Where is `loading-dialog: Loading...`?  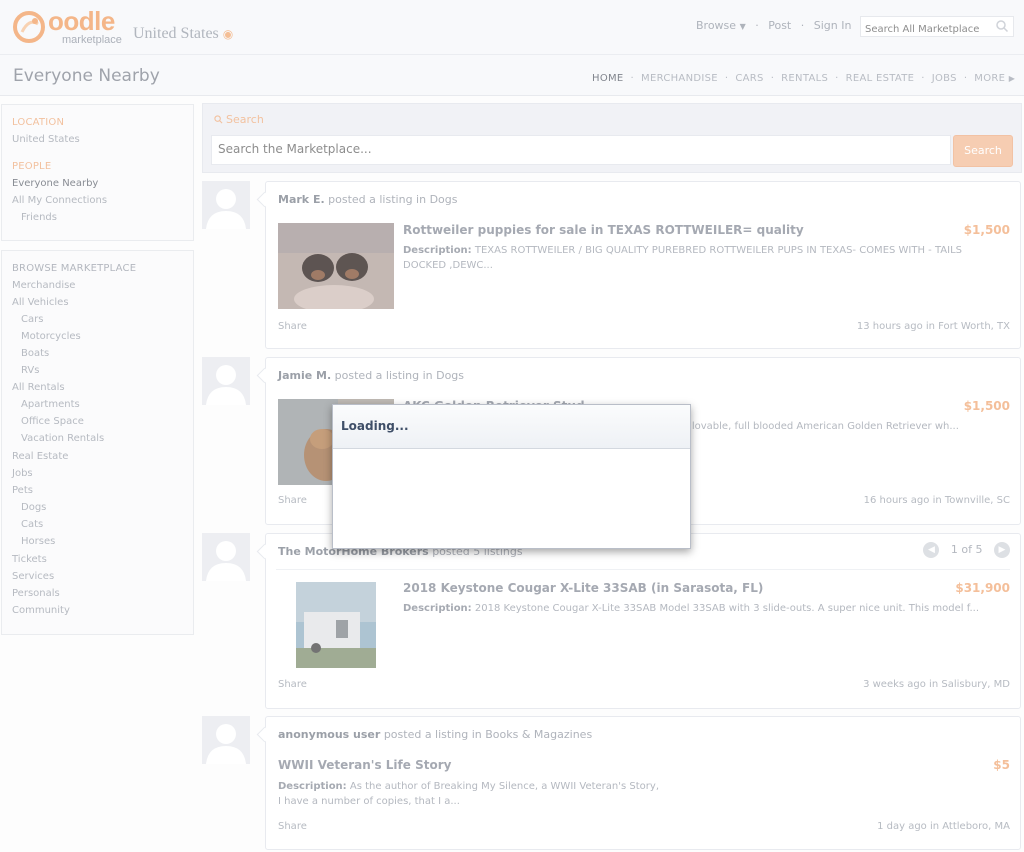
loading-dialog: Loading... is located at coordinates (511, 476).